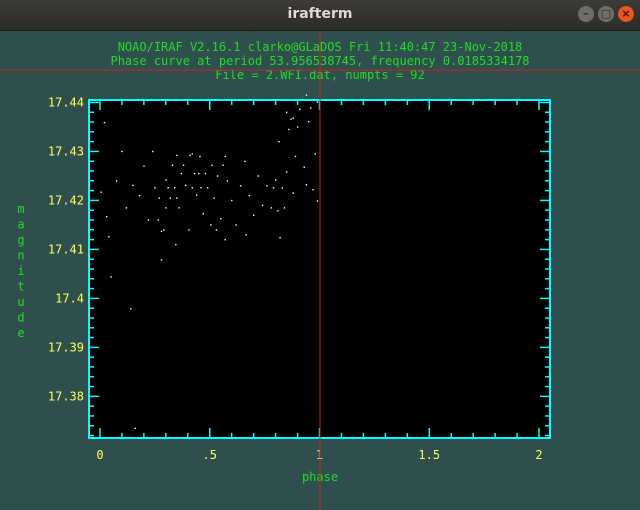 The height and width of the screenshot is (510, 640). I want to click on title-bar: irafterm – □ ×, so click(320, 15).